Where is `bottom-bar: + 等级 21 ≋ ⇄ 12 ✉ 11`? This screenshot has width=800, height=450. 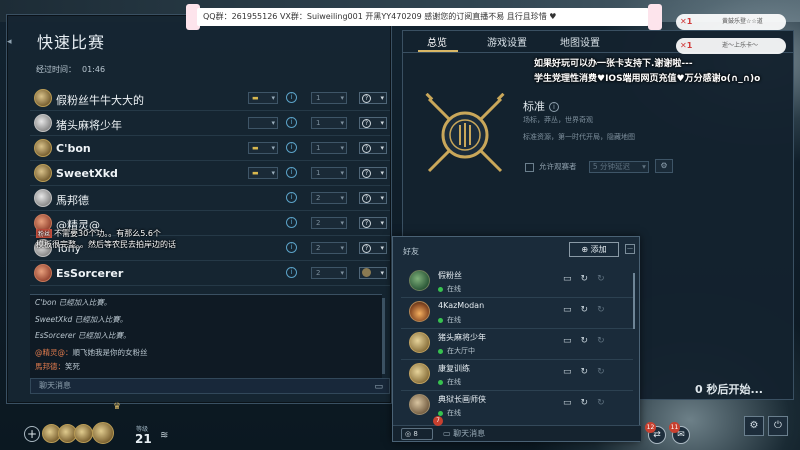 bottom-bar: + 等级 21 ≋ ⇄ 12 ✉ 11 is located at coordinates (400, 430).